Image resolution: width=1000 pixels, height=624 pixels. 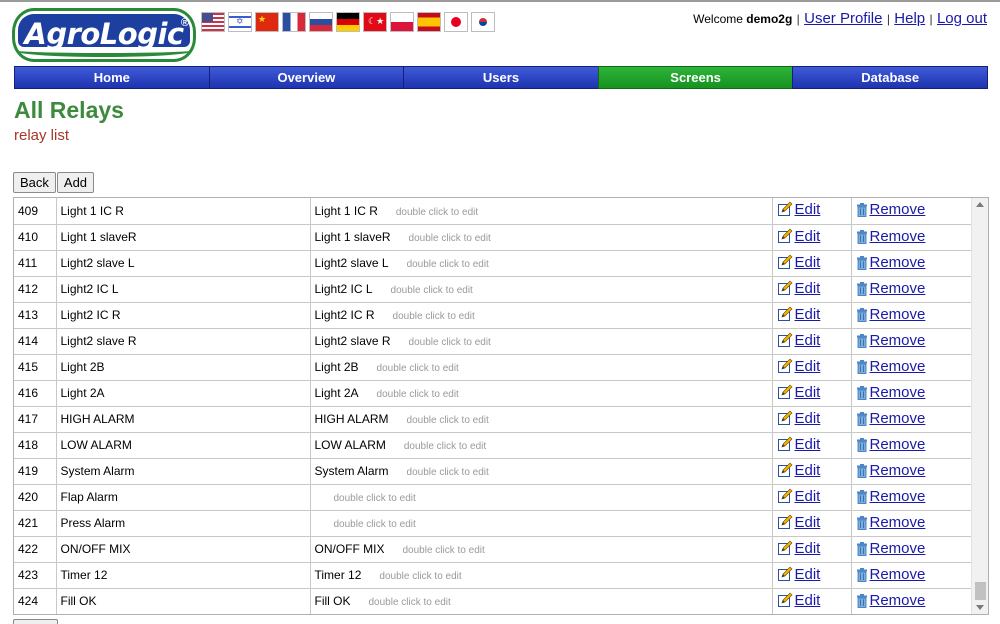 What do you see at coordinates (429, 22) in the screenshot?
I see `es-flag-icon` at bounding box center [429, 22].